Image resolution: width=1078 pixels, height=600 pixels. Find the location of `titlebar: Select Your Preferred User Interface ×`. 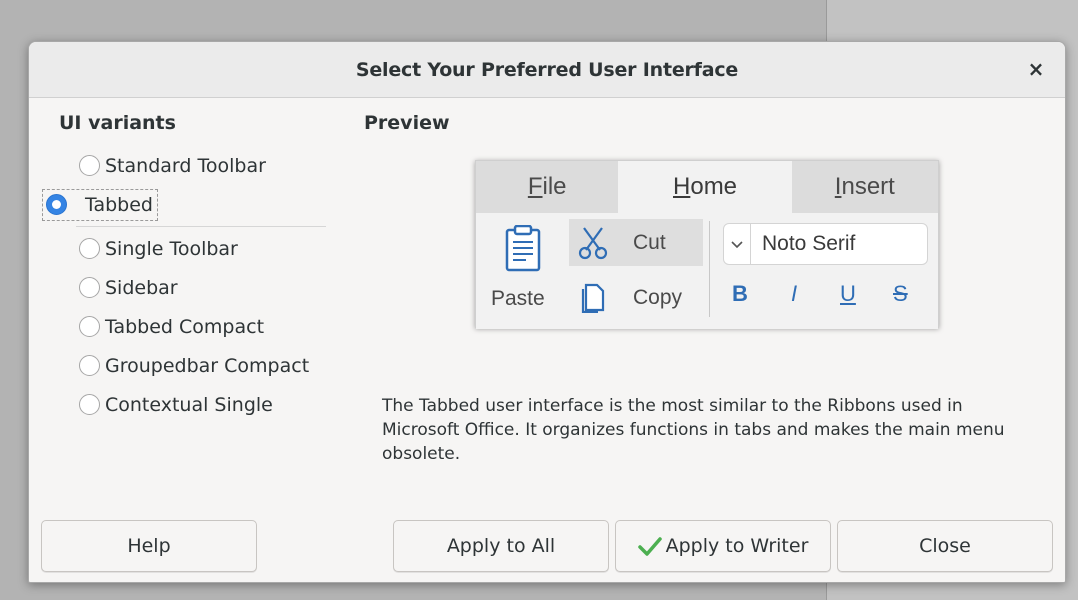

titlebar: Select Your Preferred User Interface × is located at coordinates (547, 70).